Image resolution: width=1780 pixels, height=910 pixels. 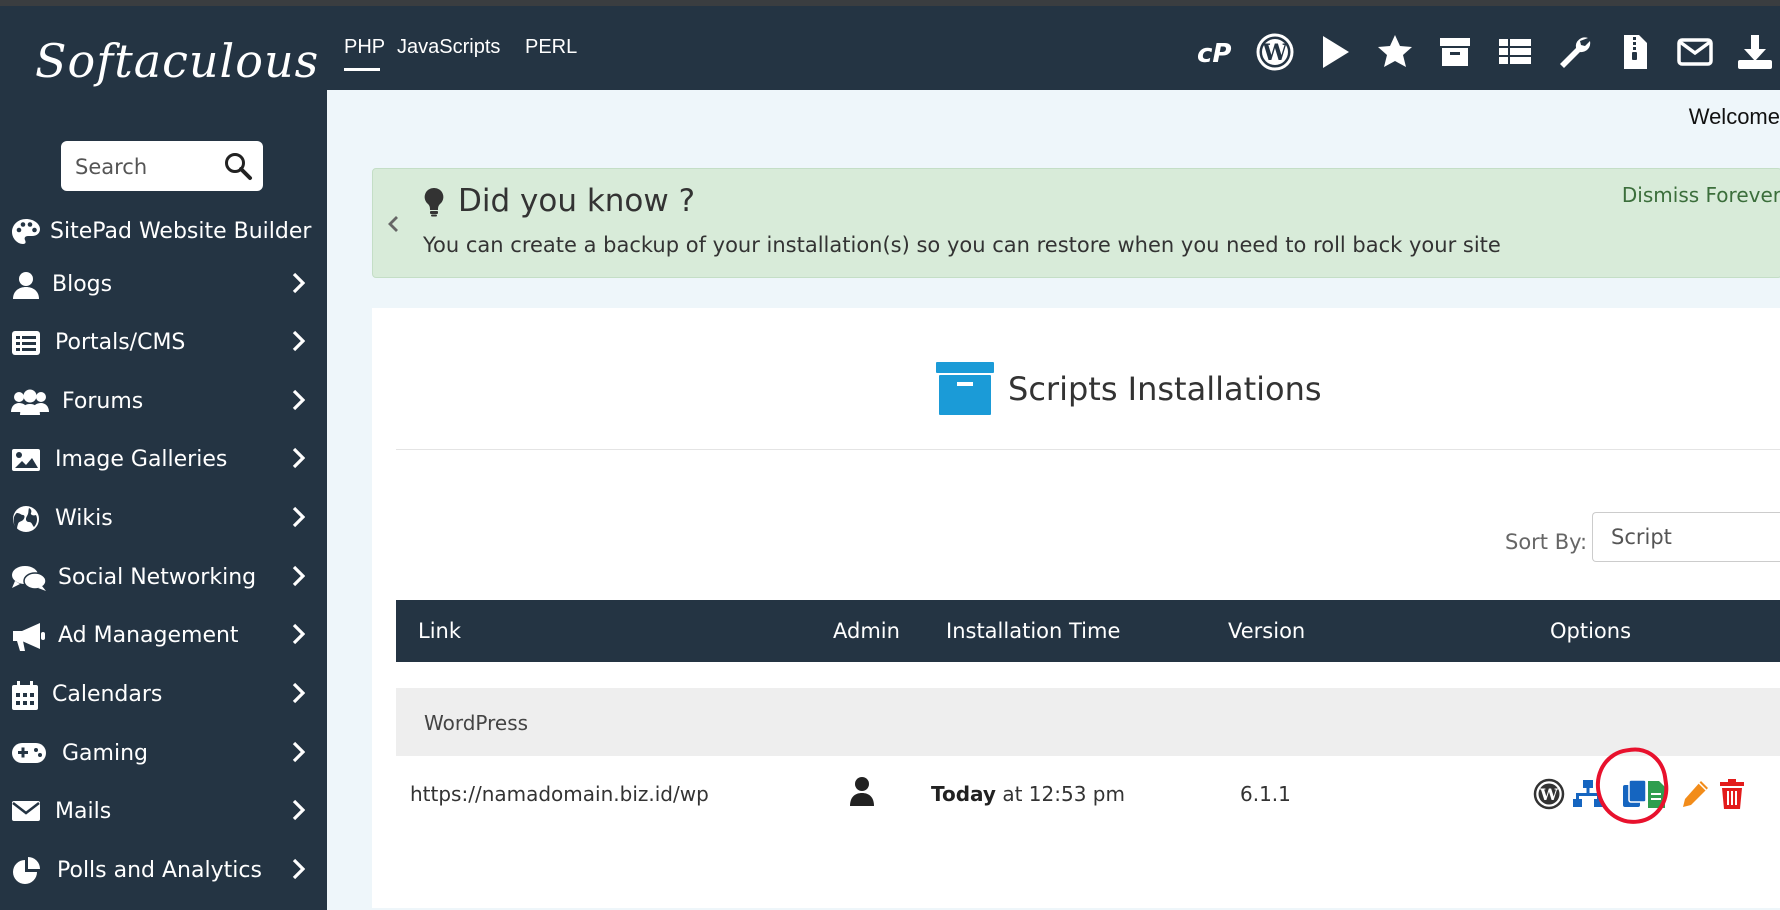 What do you see at coordinates (1053, 48) in the screenshot?
I see `top-navbar: PHP JavaScripts PERL cP W` at bounding box center [1053, 48].